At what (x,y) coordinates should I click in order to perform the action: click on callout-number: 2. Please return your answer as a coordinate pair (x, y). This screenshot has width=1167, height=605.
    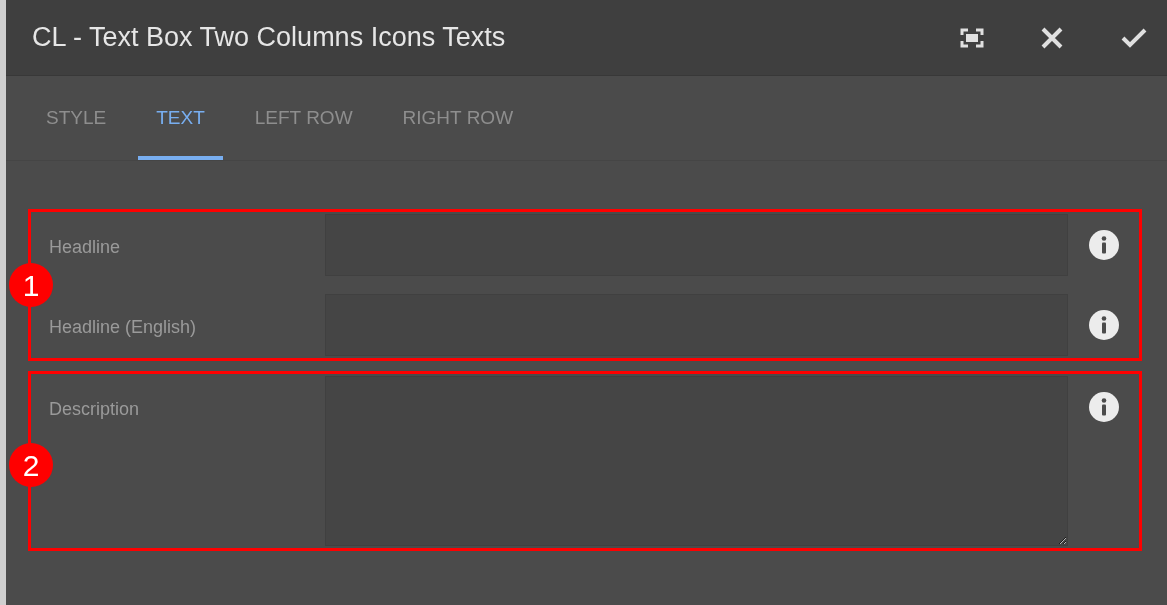
    Looking at the image, I should click on (31, 465).